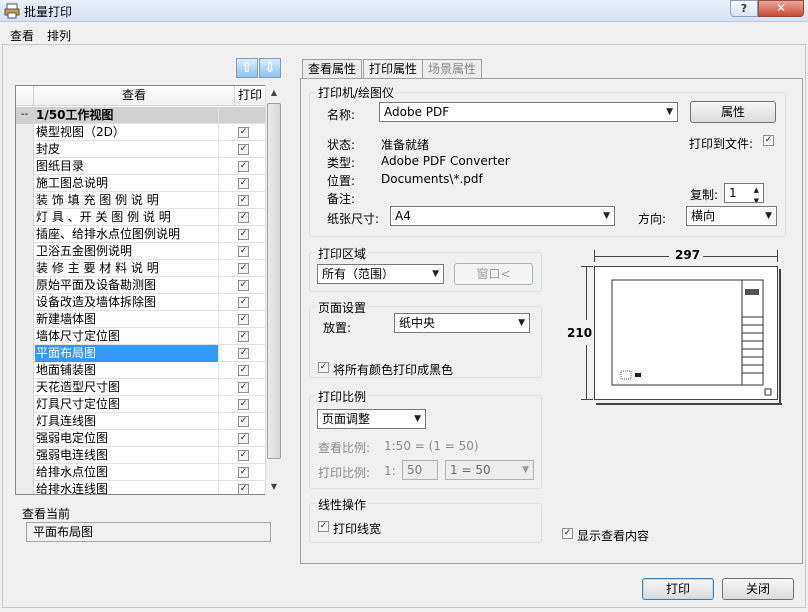 The image size is (808, 612). Describe the element at coordinates (404, 34) in the screenshot. I see `menu-bar: 查看 排列` at that location.